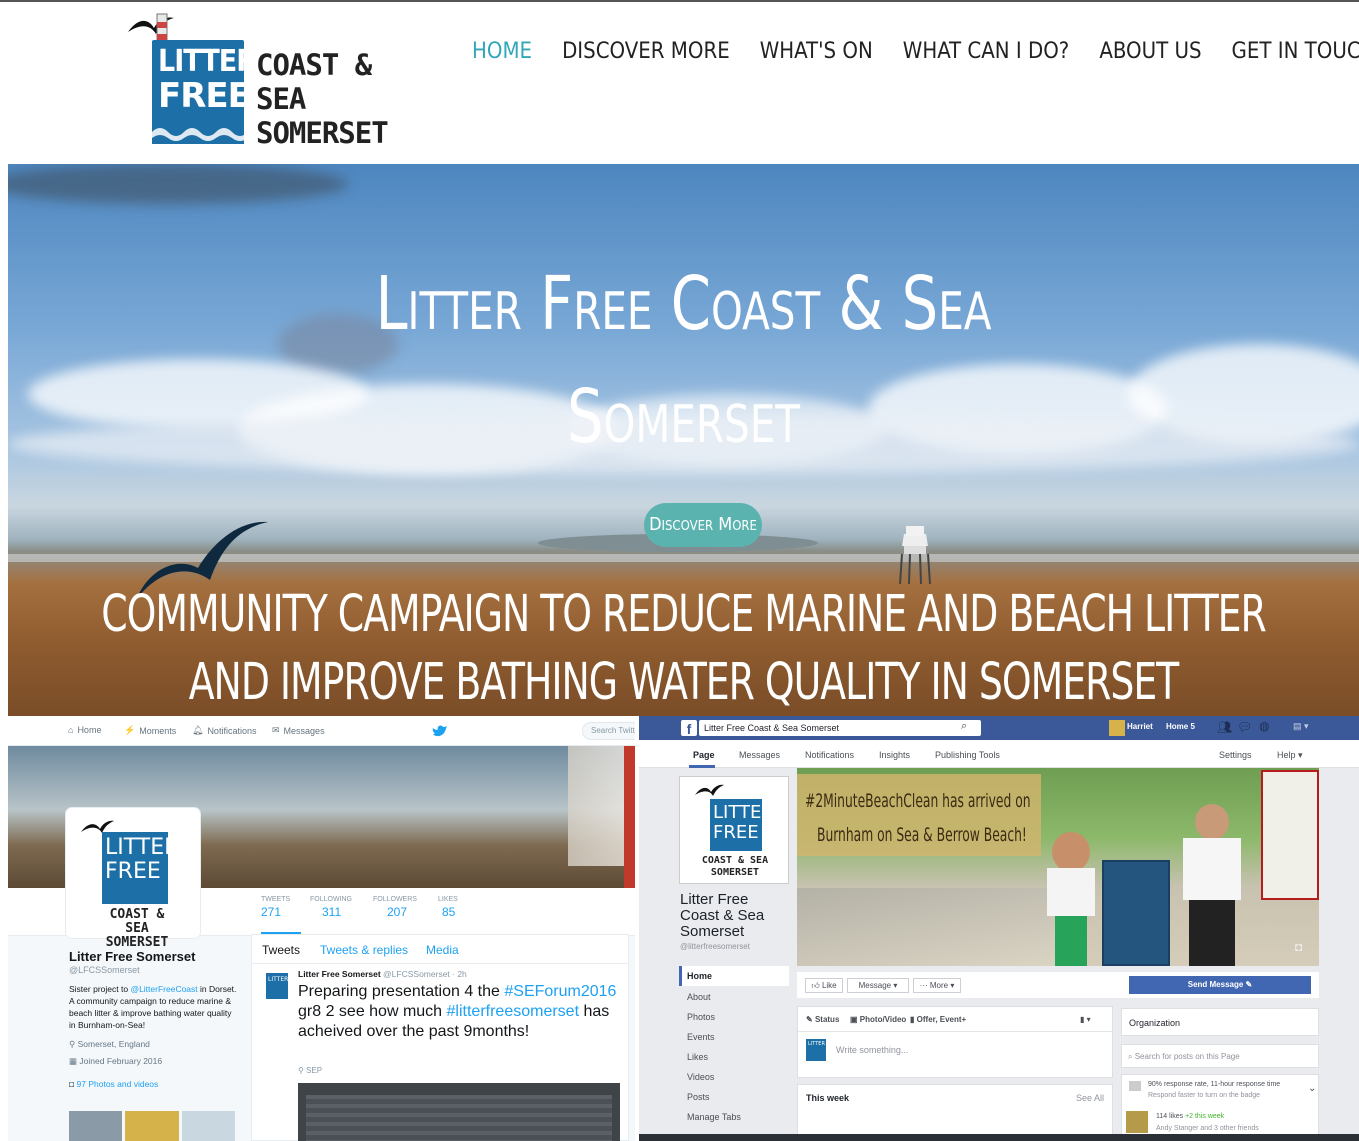  I want to click on fb-tab-insights: Insights, so click(894, 755).